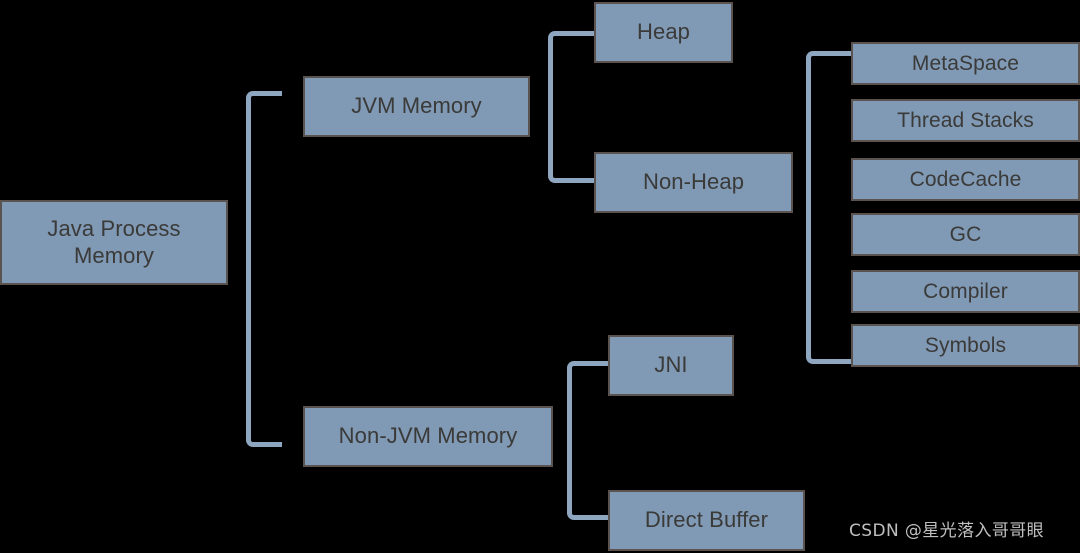 The width and height of the screenshot is (1080, 553). I want to click on node-gc: GC, so click(965, 234).